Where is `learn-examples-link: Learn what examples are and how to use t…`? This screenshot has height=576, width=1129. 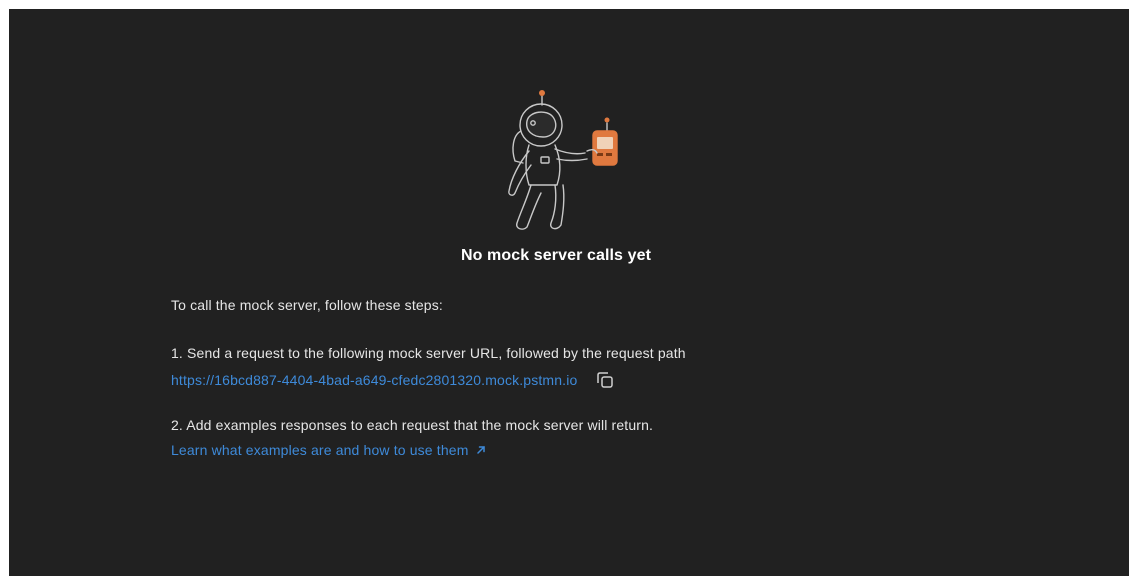 learn-examples-link: Learn what examples are and how to use t… is located at coordinates (320, 450).